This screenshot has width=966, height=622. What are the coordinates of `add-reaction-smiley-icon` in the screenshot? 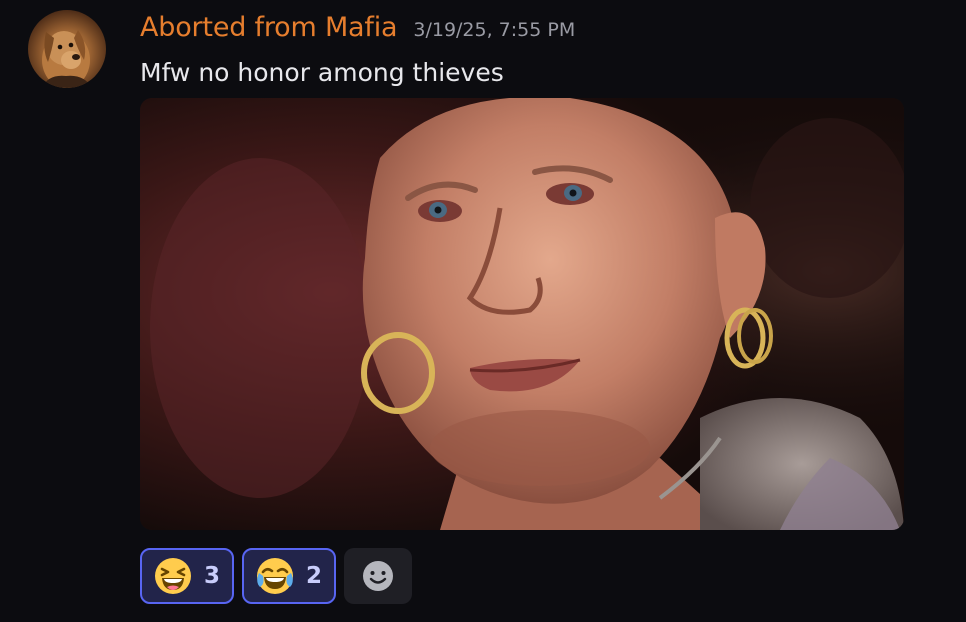 It's located at (378, 576).